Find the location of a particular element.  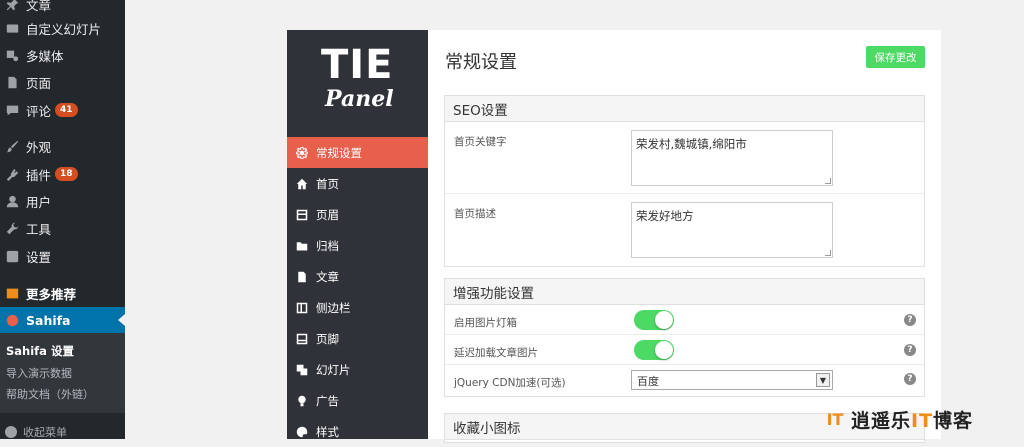

palette-icon is located at coordinates (301, 431).